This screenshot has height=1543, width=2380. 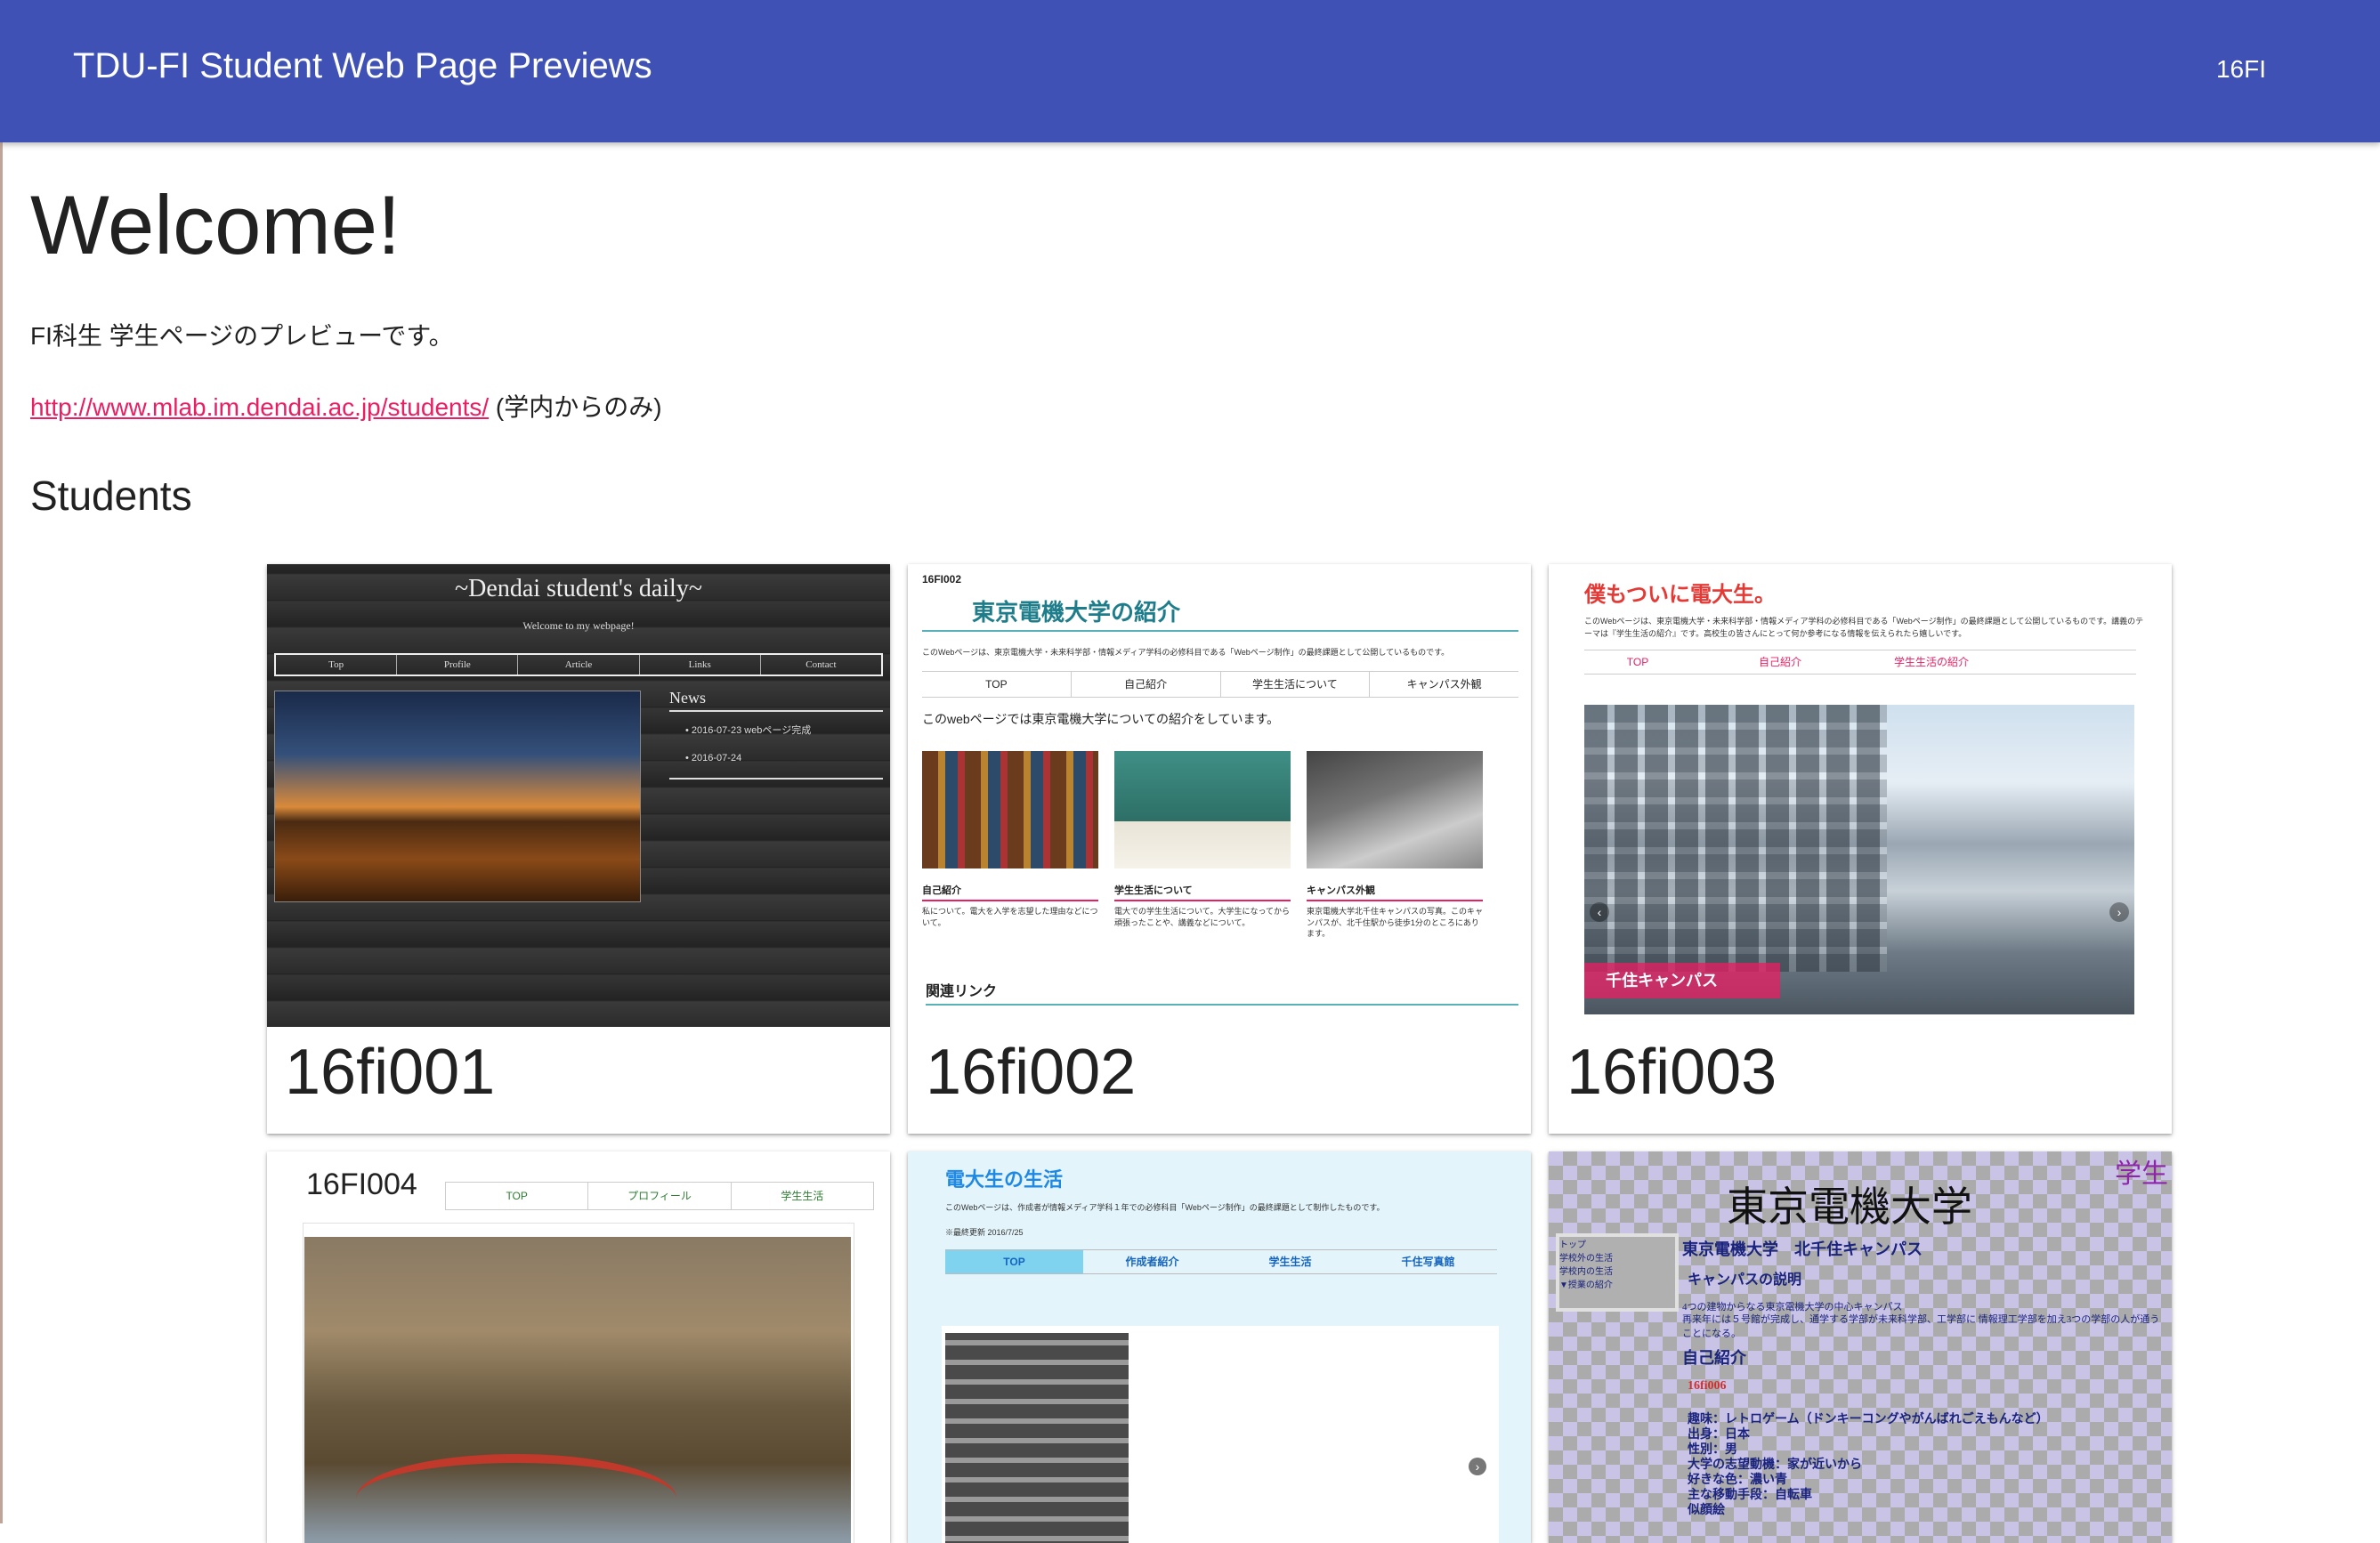 What do you see at coordinates (1736, 839) in the screenshot?
I see `preview-photo-building-windows` at bounding box center [1736, 839].